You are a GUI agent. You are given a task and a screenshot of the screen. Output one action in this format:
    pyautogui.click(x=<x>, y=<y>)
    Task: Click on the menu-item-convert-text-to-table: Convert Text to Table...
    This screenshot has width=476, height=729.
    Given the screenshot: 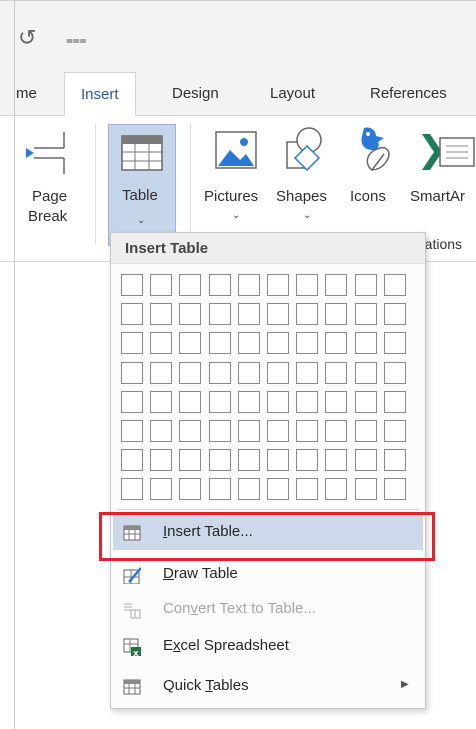 What is the action you would take?
    pyautogui.click(x=268, y=609)
    